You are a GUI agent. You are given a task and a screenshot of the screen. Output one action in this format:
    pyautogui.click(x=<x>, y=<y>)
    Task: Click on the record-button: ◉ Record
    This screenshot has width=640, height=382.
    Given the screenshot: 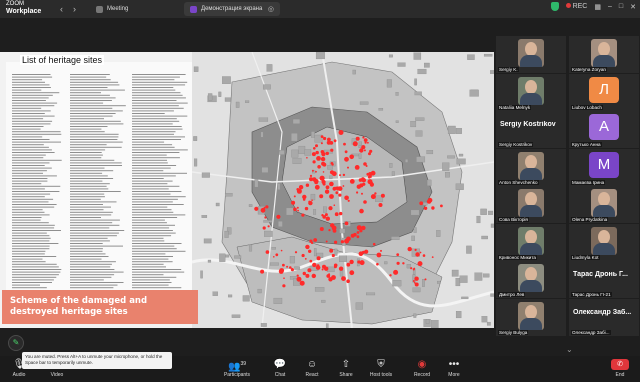 What is the action you would take?
    pyautogui.click(x=422, y=368)
    